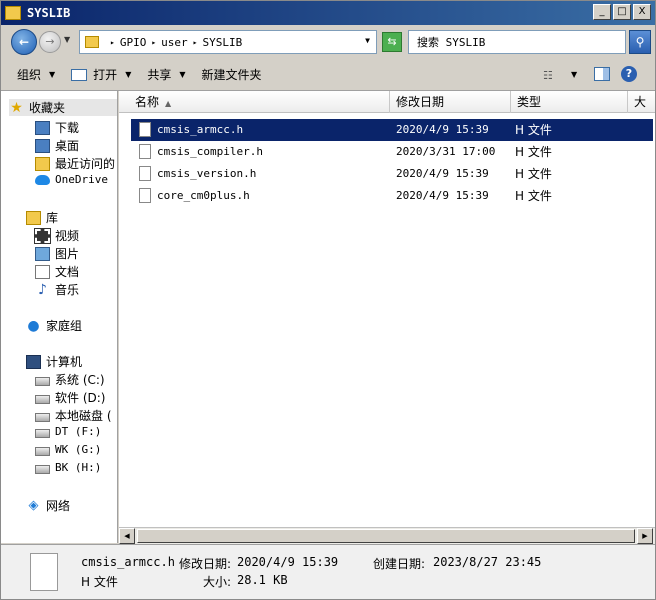 This screenshot has height=600, width=656. Describe the element at coordinates (57, 253) in the screenshot. I see `nav-item-pictures: 图片` at that location.